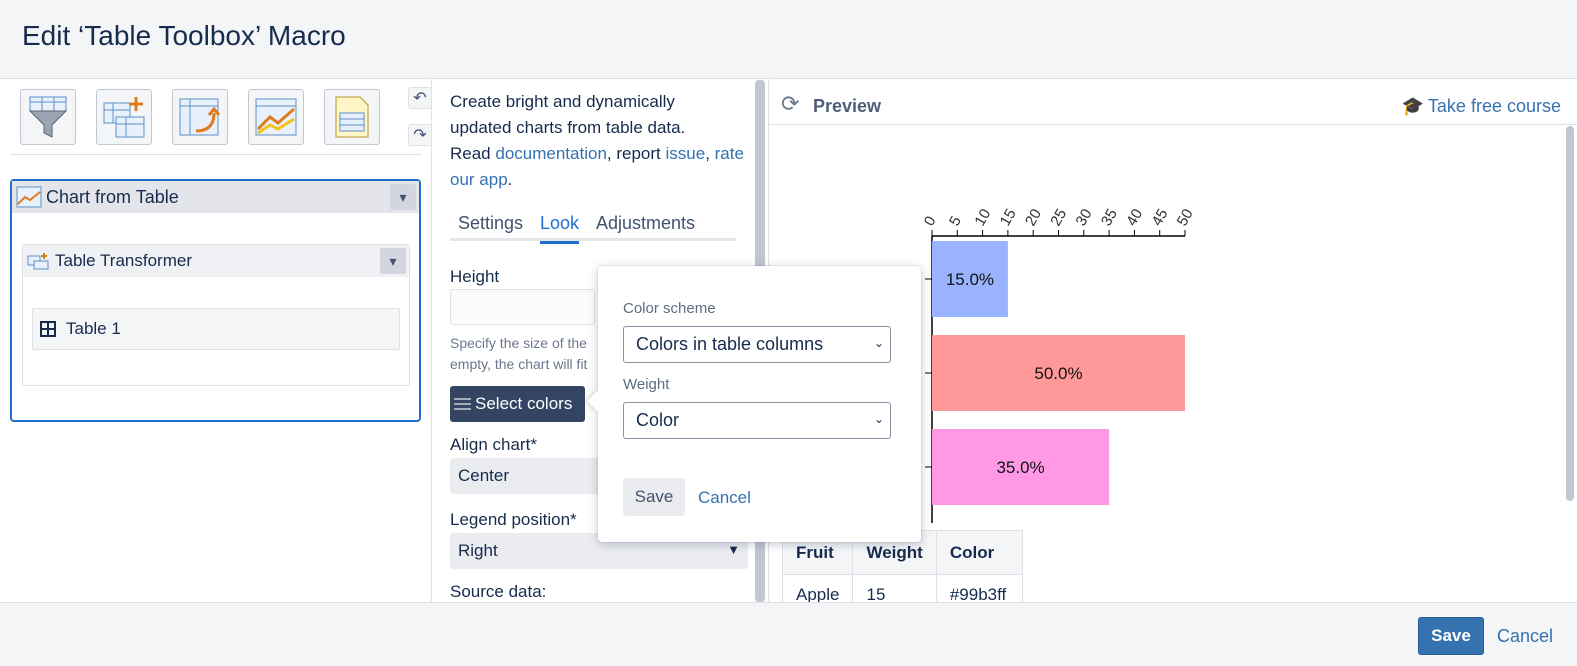  Describe the element at coordinates (1494, 106) in the screenshot. I see `take-free-course-label: Take free course` at that location.